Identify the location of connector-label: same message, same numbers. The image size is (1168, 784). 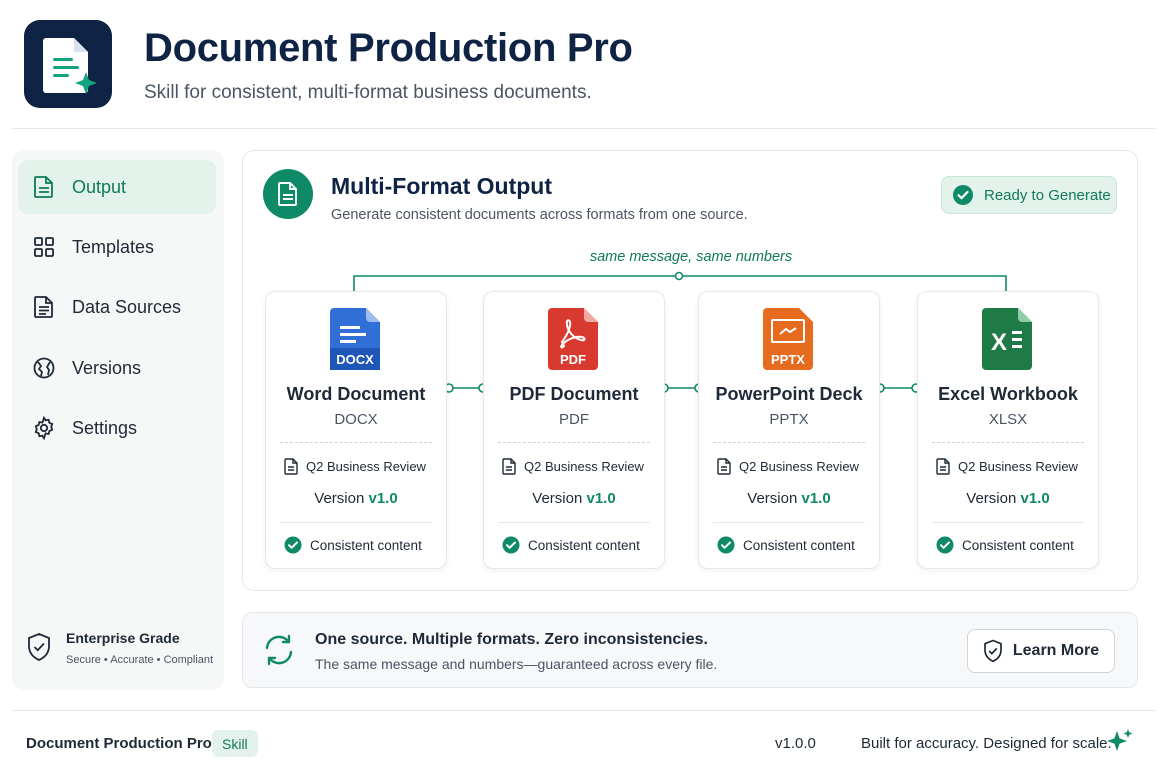
(691, 257).